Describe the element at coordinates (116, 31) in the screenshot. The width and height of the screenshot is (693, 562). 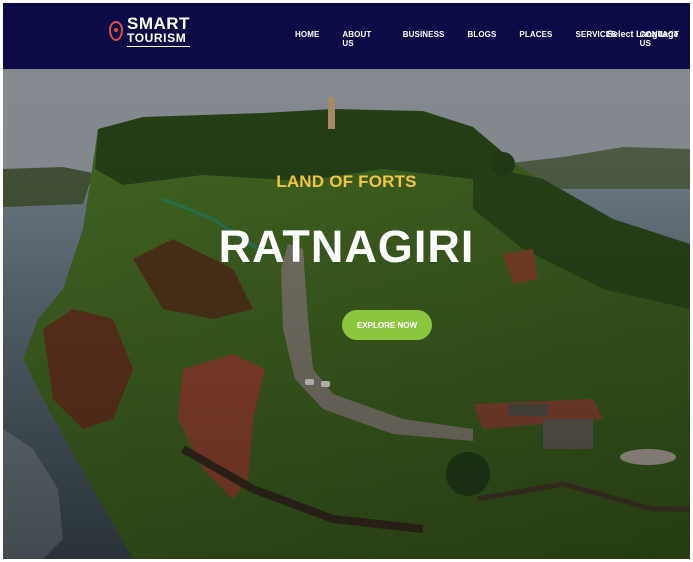
I see `location-pin-icon` at that location.